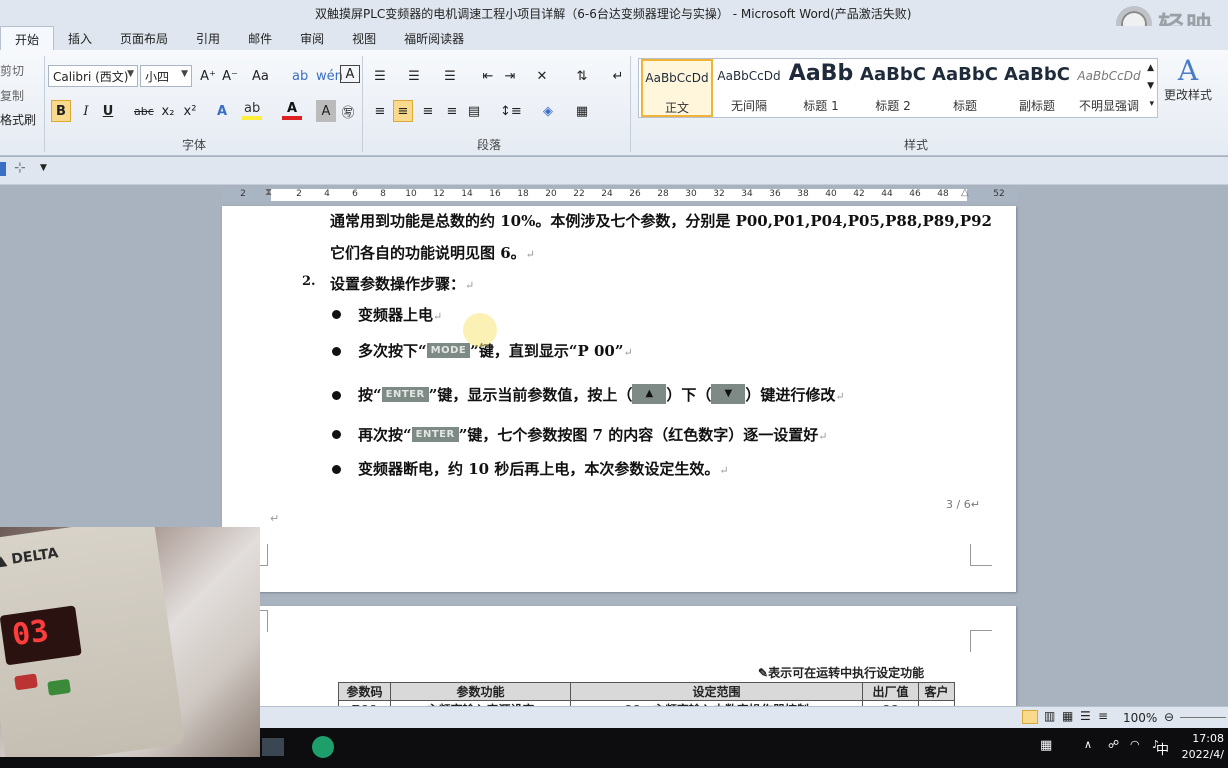  Describe the element at coordinates (450, 76) in the screenshot. I see `multilevel-list-icon: ☰` at that location.